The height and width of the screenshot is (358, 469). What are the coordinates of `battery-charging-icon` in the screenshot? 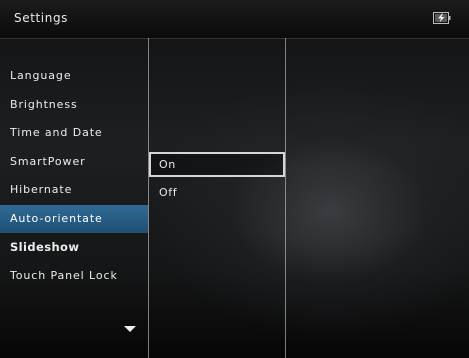 It's located at (442, 18).